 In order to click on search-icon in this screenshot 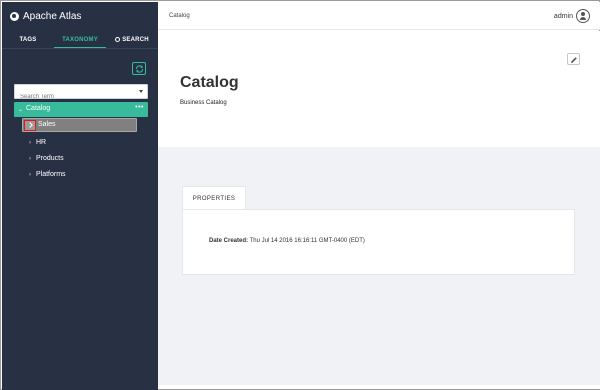, I will do `click(118, 39)`.